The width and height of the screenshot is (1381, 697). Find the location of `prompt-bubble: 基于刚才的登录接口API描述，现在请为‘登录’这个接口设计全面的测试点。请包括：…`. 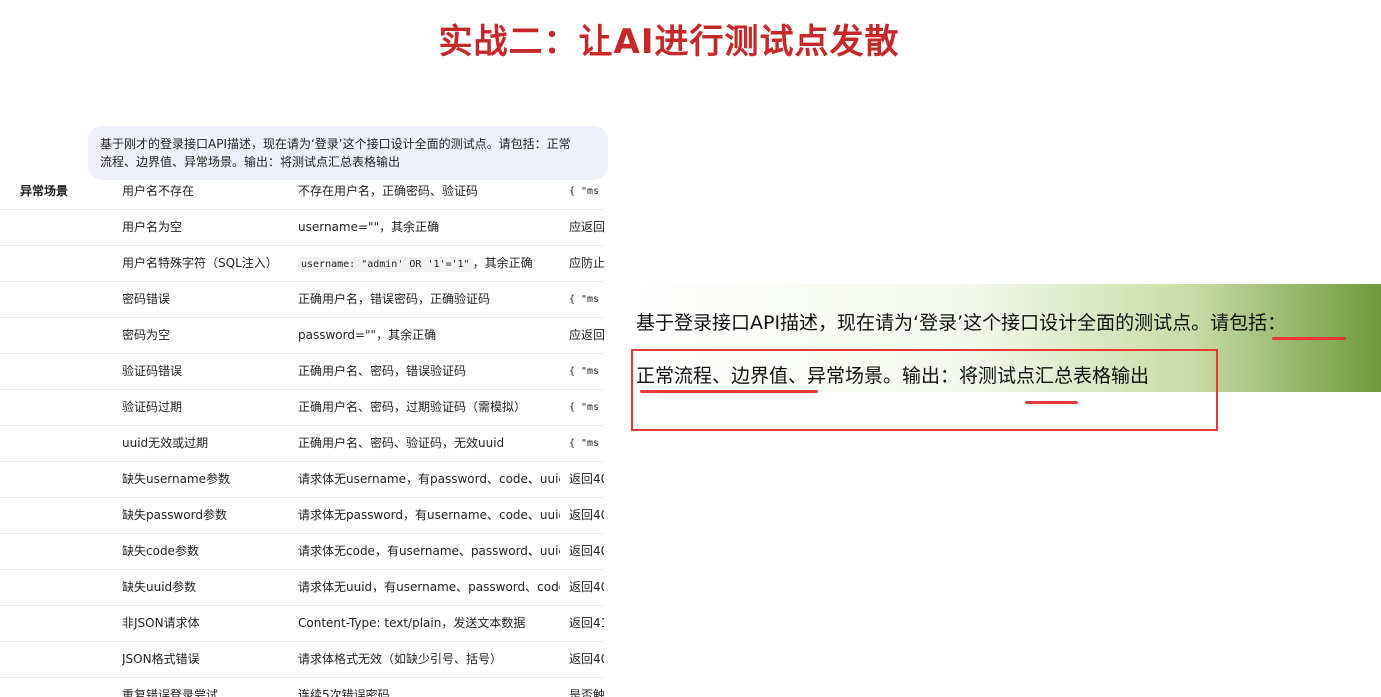

prompt-bubble: 基于刚才的登录接口API描述，现在请为‘登录’这个接口设计全面的测试点。请包括：… is located at coordinates (348, 153).